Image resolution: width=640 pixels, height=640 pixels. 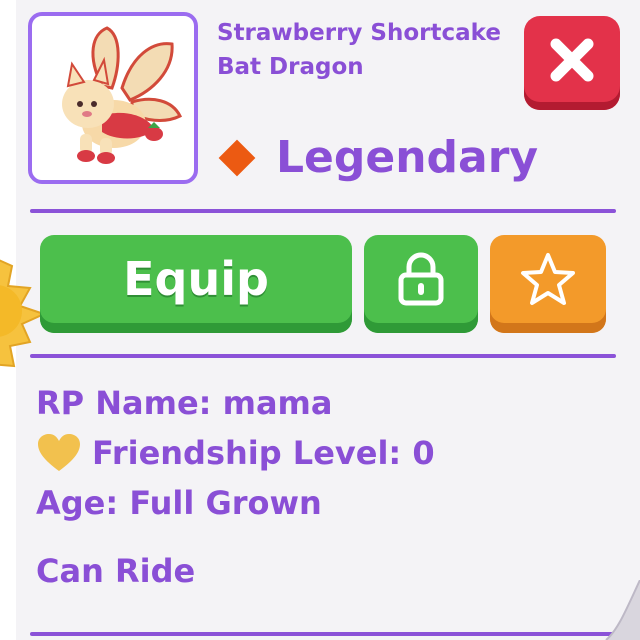 I want to click on strawberry-shortcake-bat-dragon-pet-icon, so click(x=122, y=95).